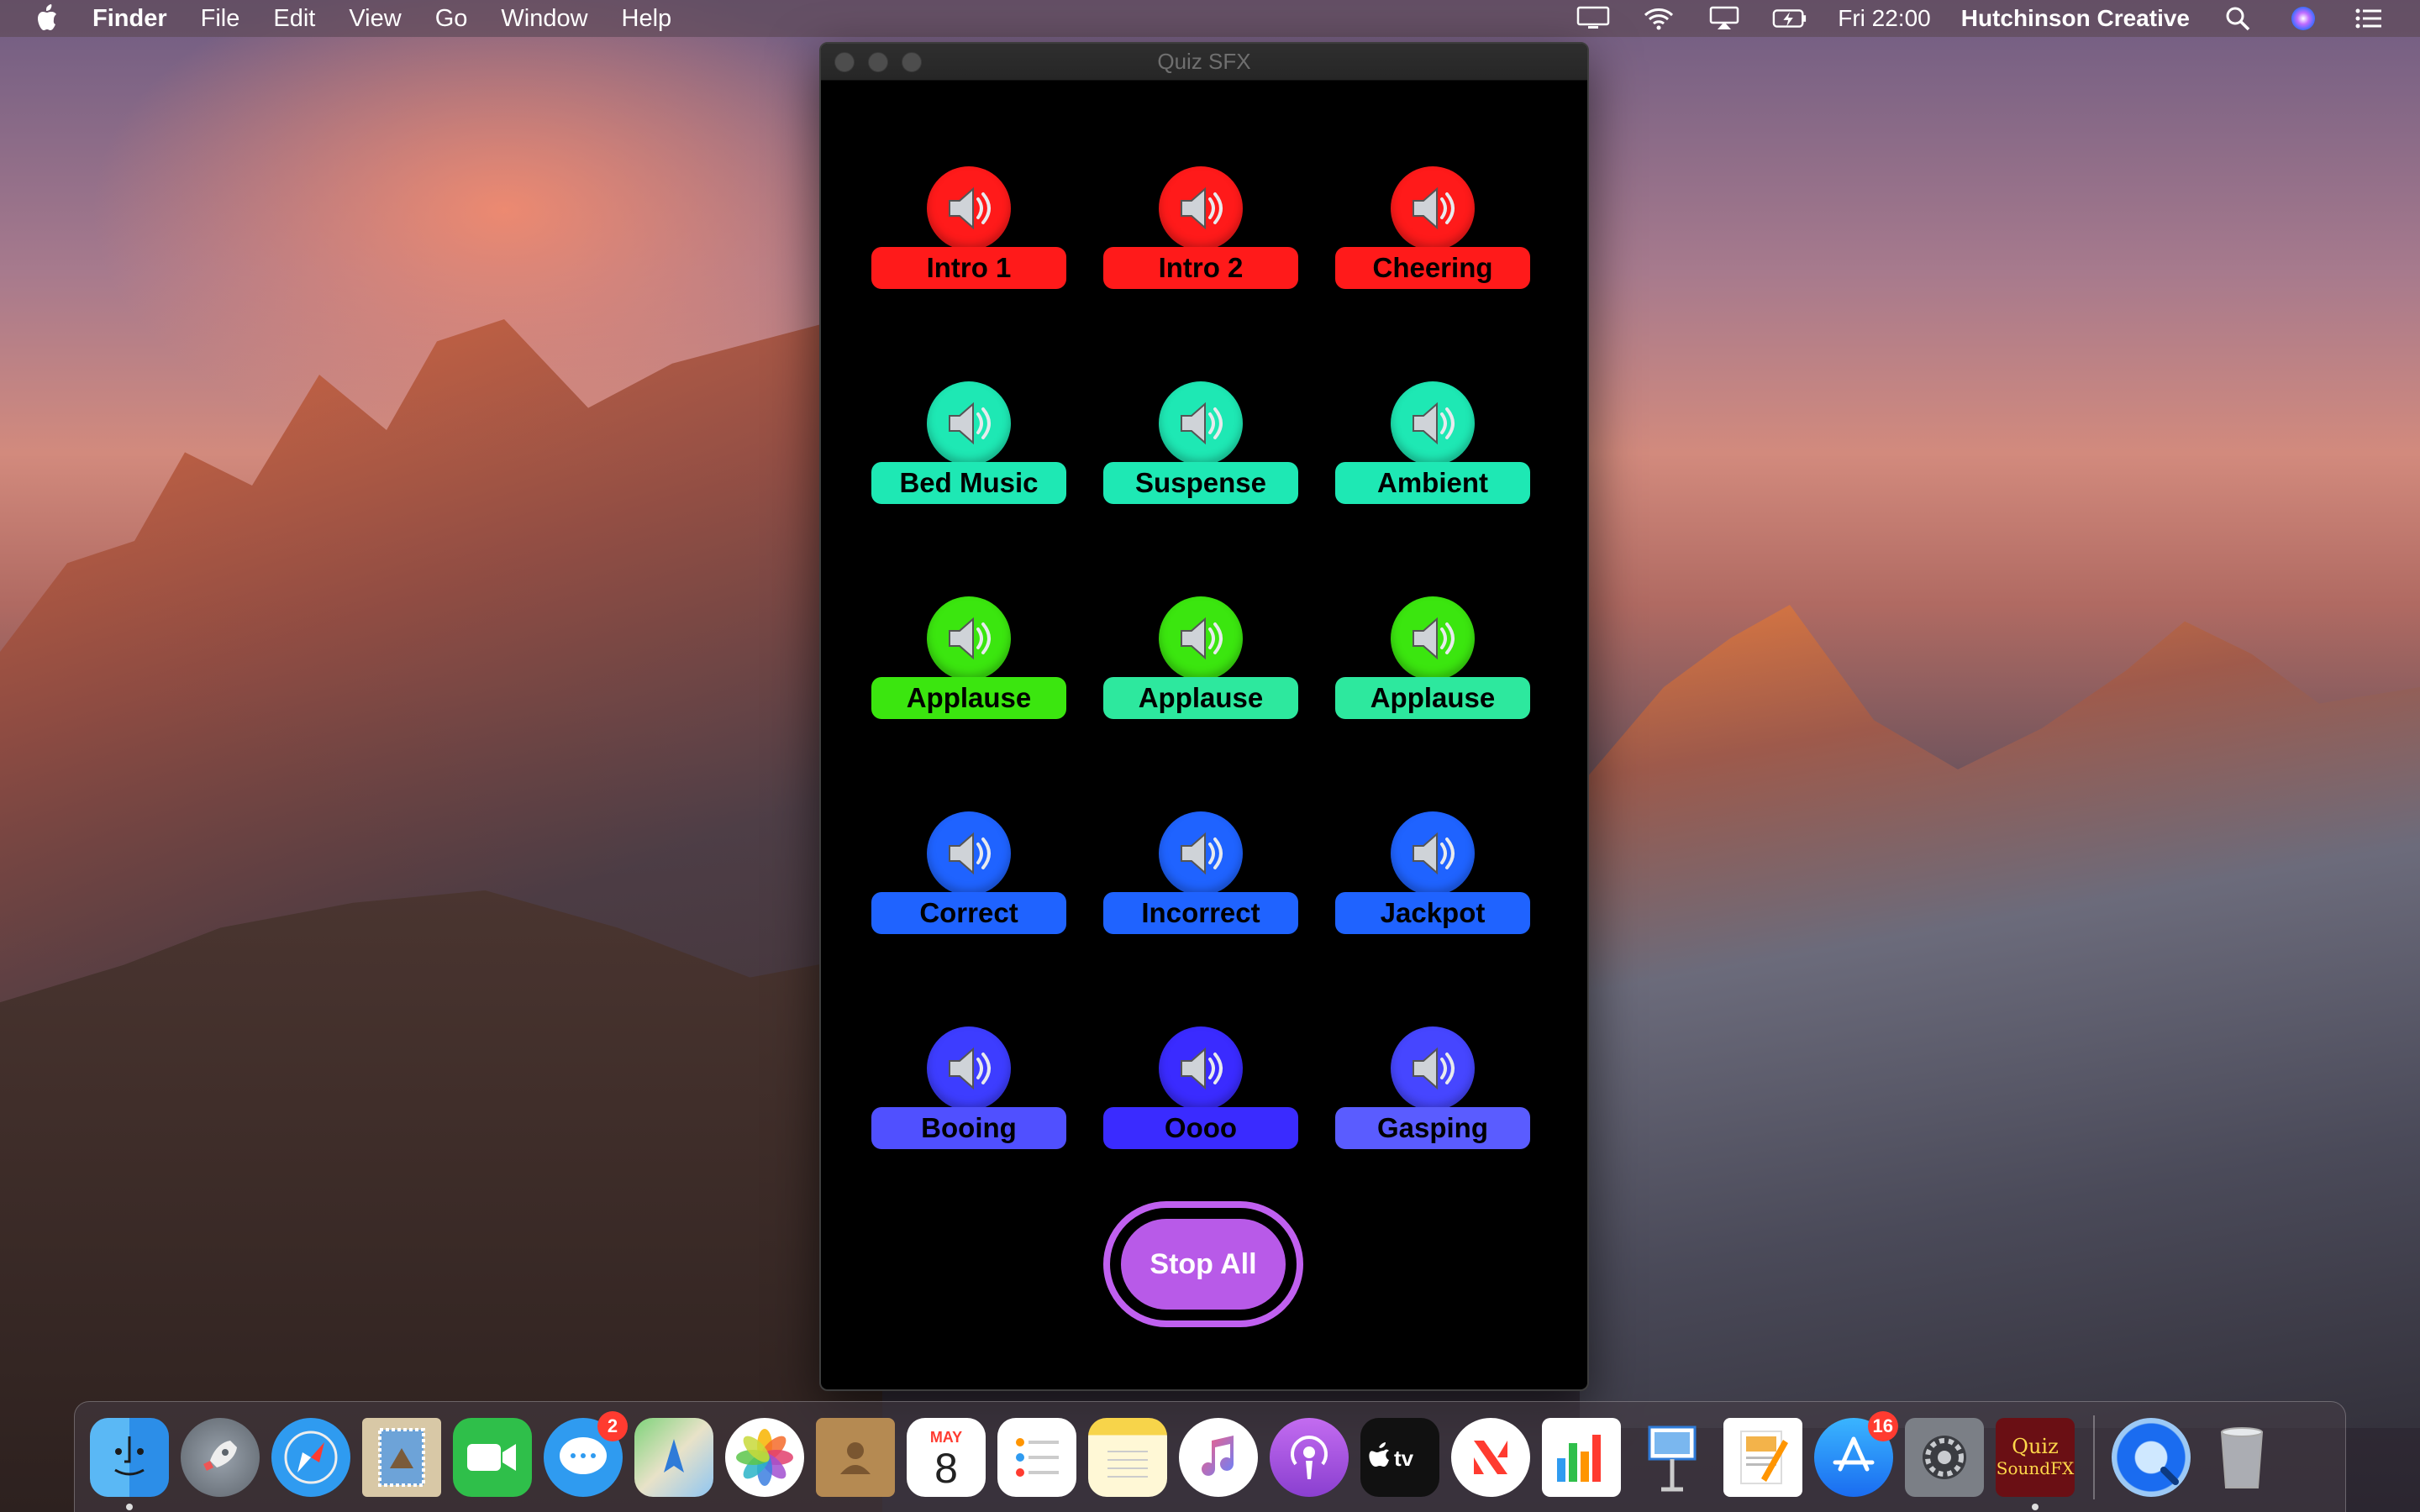 The width and height of the screenshot is (2420, 1512). I want to click on sfx-button-intro-2: Intro 2, so click(1200, 242).